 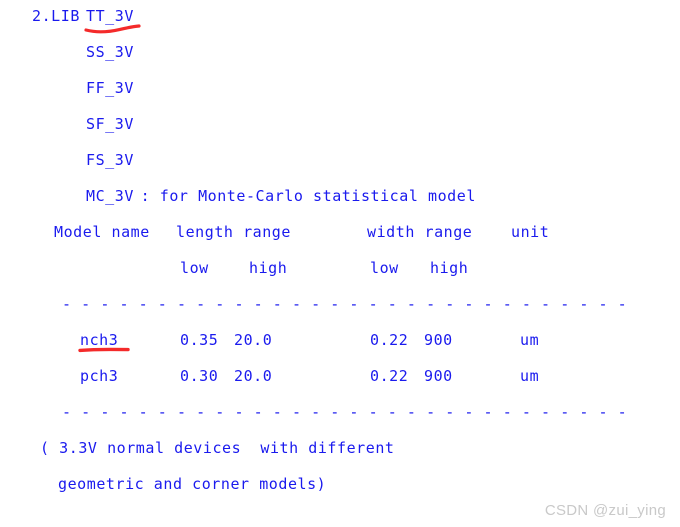 What do you see at coordinates (420, 232) in the screenshot?
I see `table-header-width-range: width range` at bounding box center [420, 232].